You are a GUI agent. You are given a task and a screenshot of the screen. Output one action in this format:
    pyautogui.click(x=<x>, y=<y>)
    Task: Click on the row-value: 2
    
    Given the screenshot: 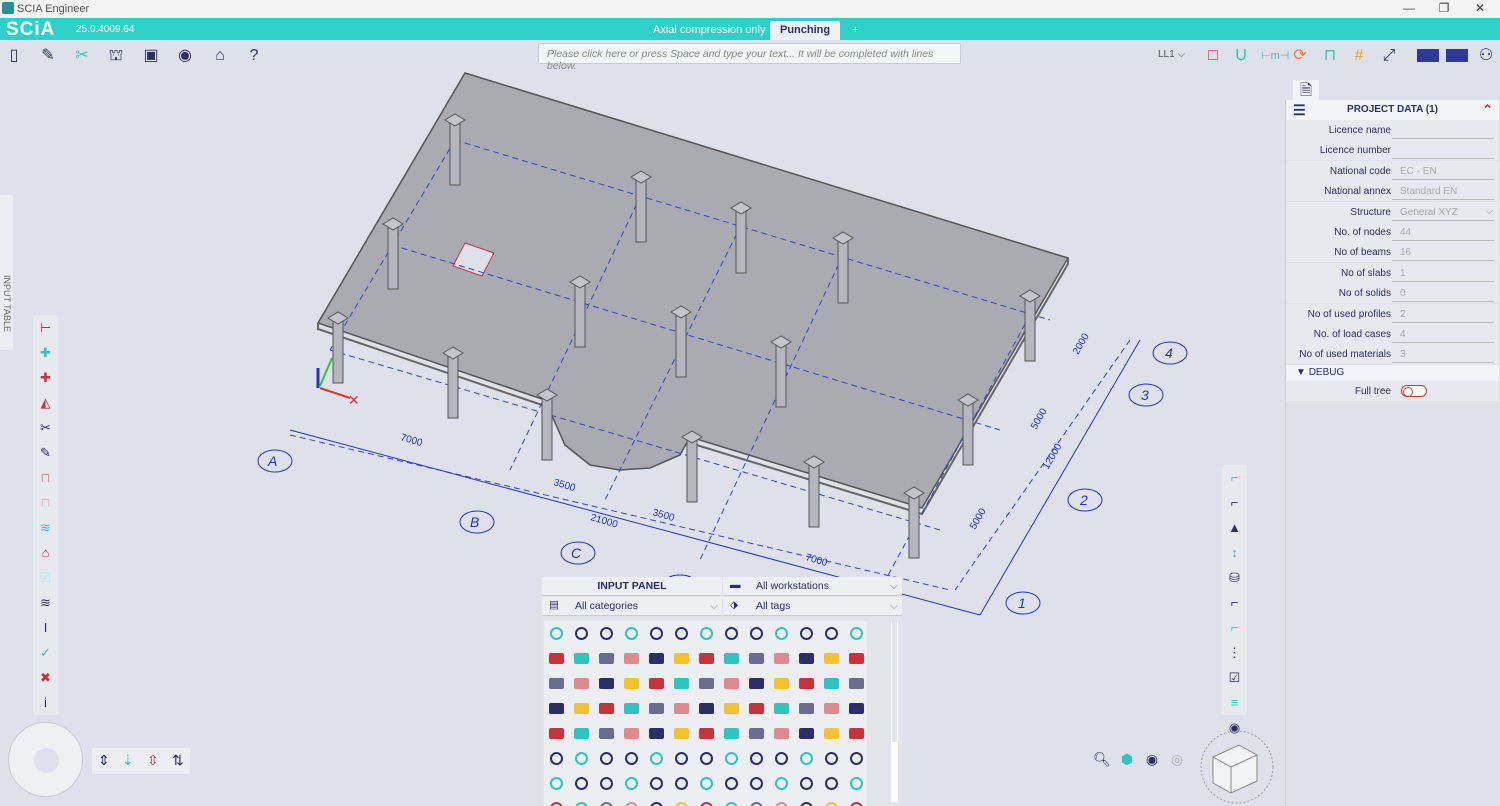 What is the action you would take?
    pyautogui.click(x=1443, y=313)
    